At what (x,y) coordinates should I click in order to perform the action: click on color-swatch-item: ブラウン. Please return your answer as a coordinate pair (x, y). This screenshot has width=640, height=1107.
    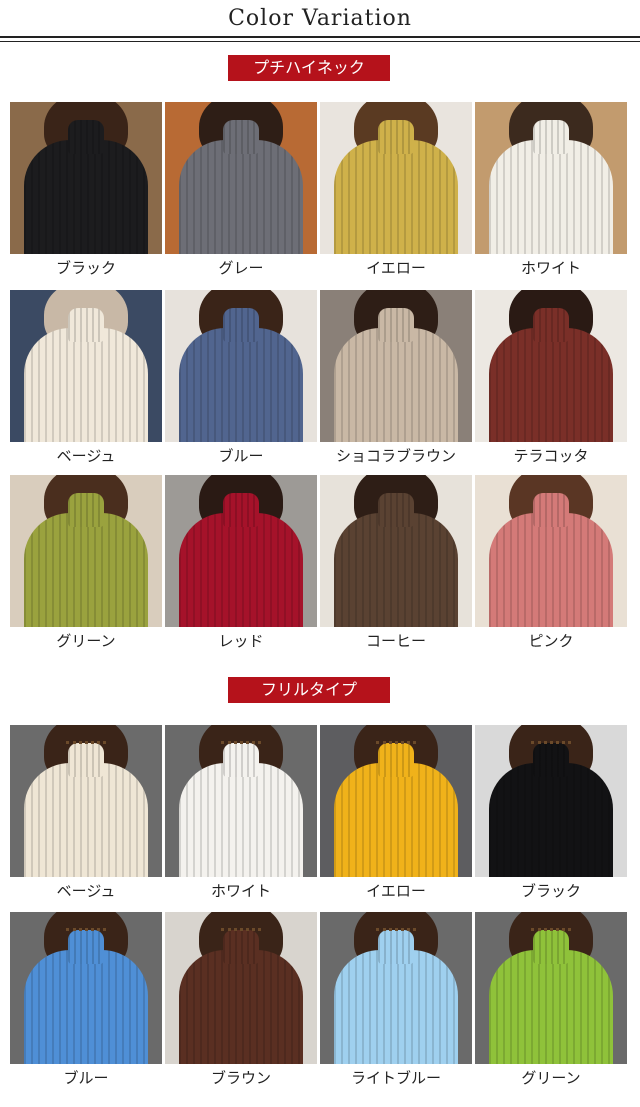
    Looking at the image, I should click on (241, 1002).